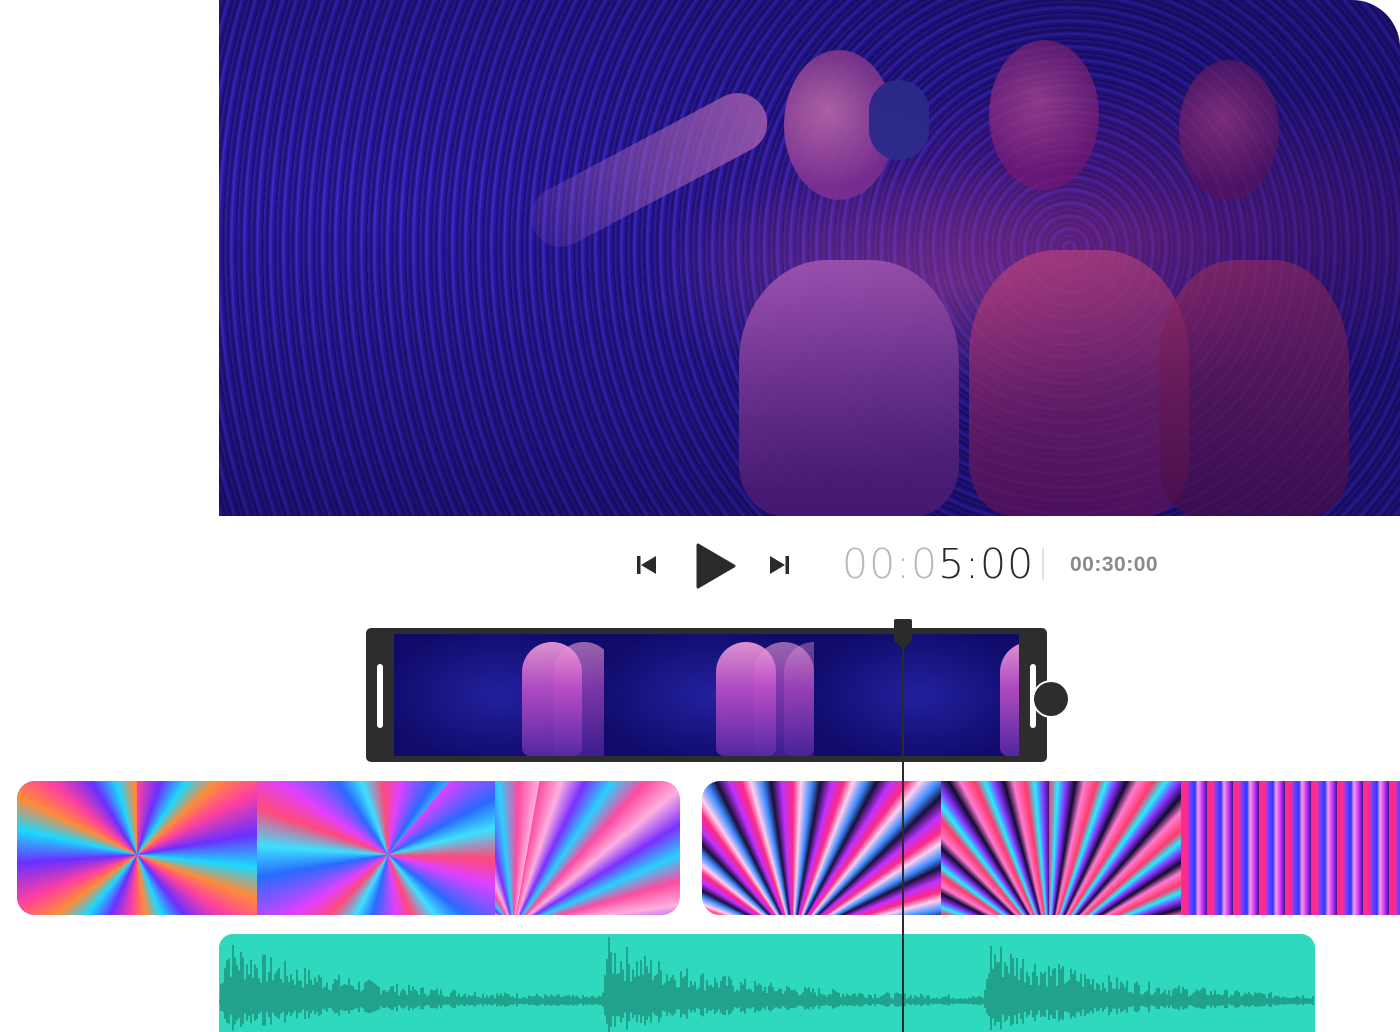  Describe the element at coordinates (890, 564) in the screenshot. I see `timecode-dim-part: 00:0` at that location.